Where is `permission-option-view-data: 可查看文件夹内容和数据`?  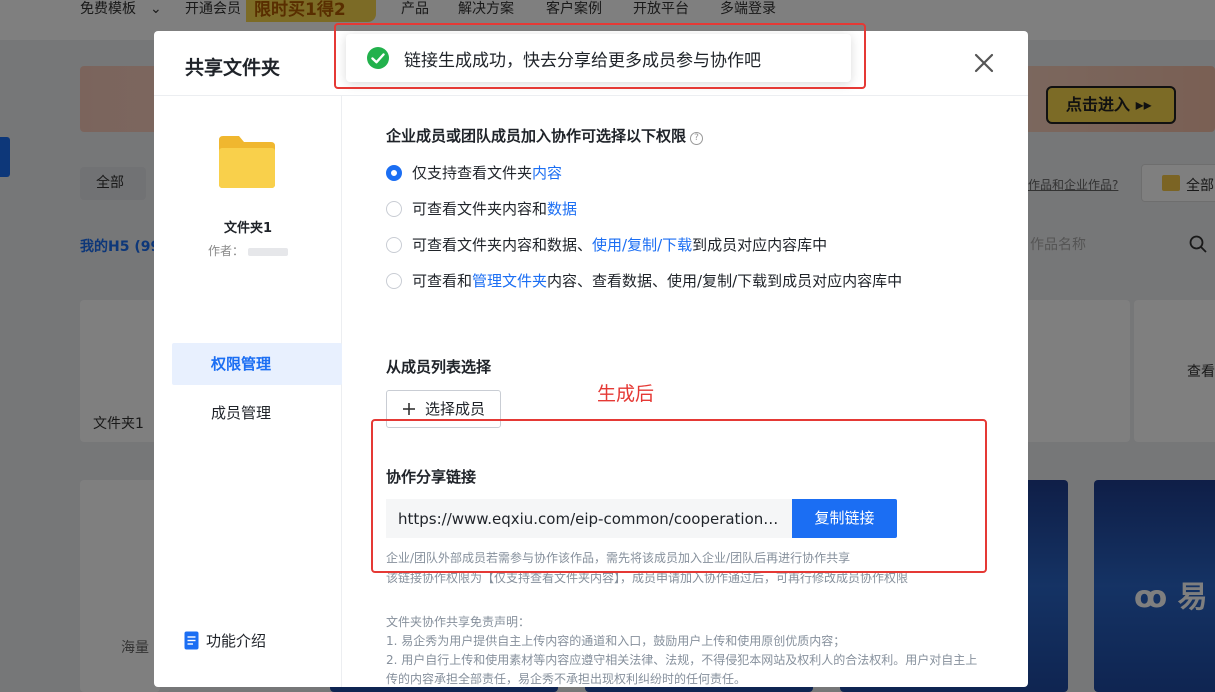
permission-option-view-data: 可查看文件夹内容和数据 is located at coordinates (481, 208).